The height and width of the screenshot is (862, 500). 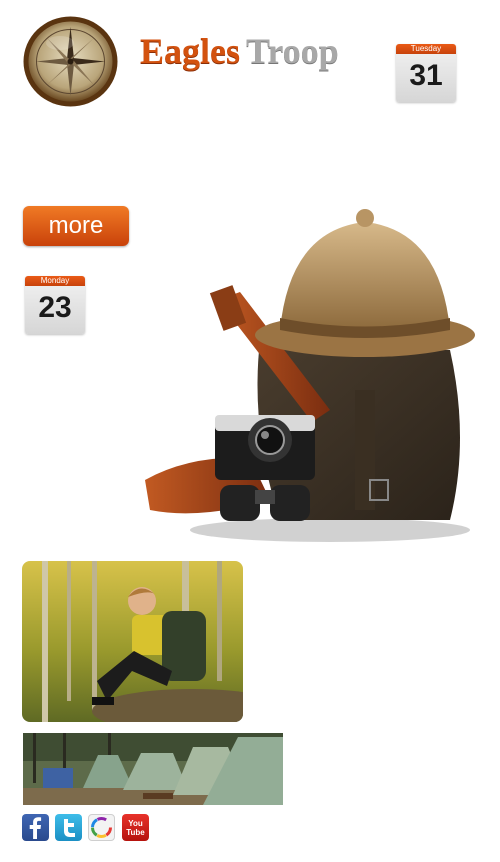 What do you see at coordinates (135, 832) in the screenshot?
I see `youtube-icon-line2: Tube` at bounding box center [135, 832].